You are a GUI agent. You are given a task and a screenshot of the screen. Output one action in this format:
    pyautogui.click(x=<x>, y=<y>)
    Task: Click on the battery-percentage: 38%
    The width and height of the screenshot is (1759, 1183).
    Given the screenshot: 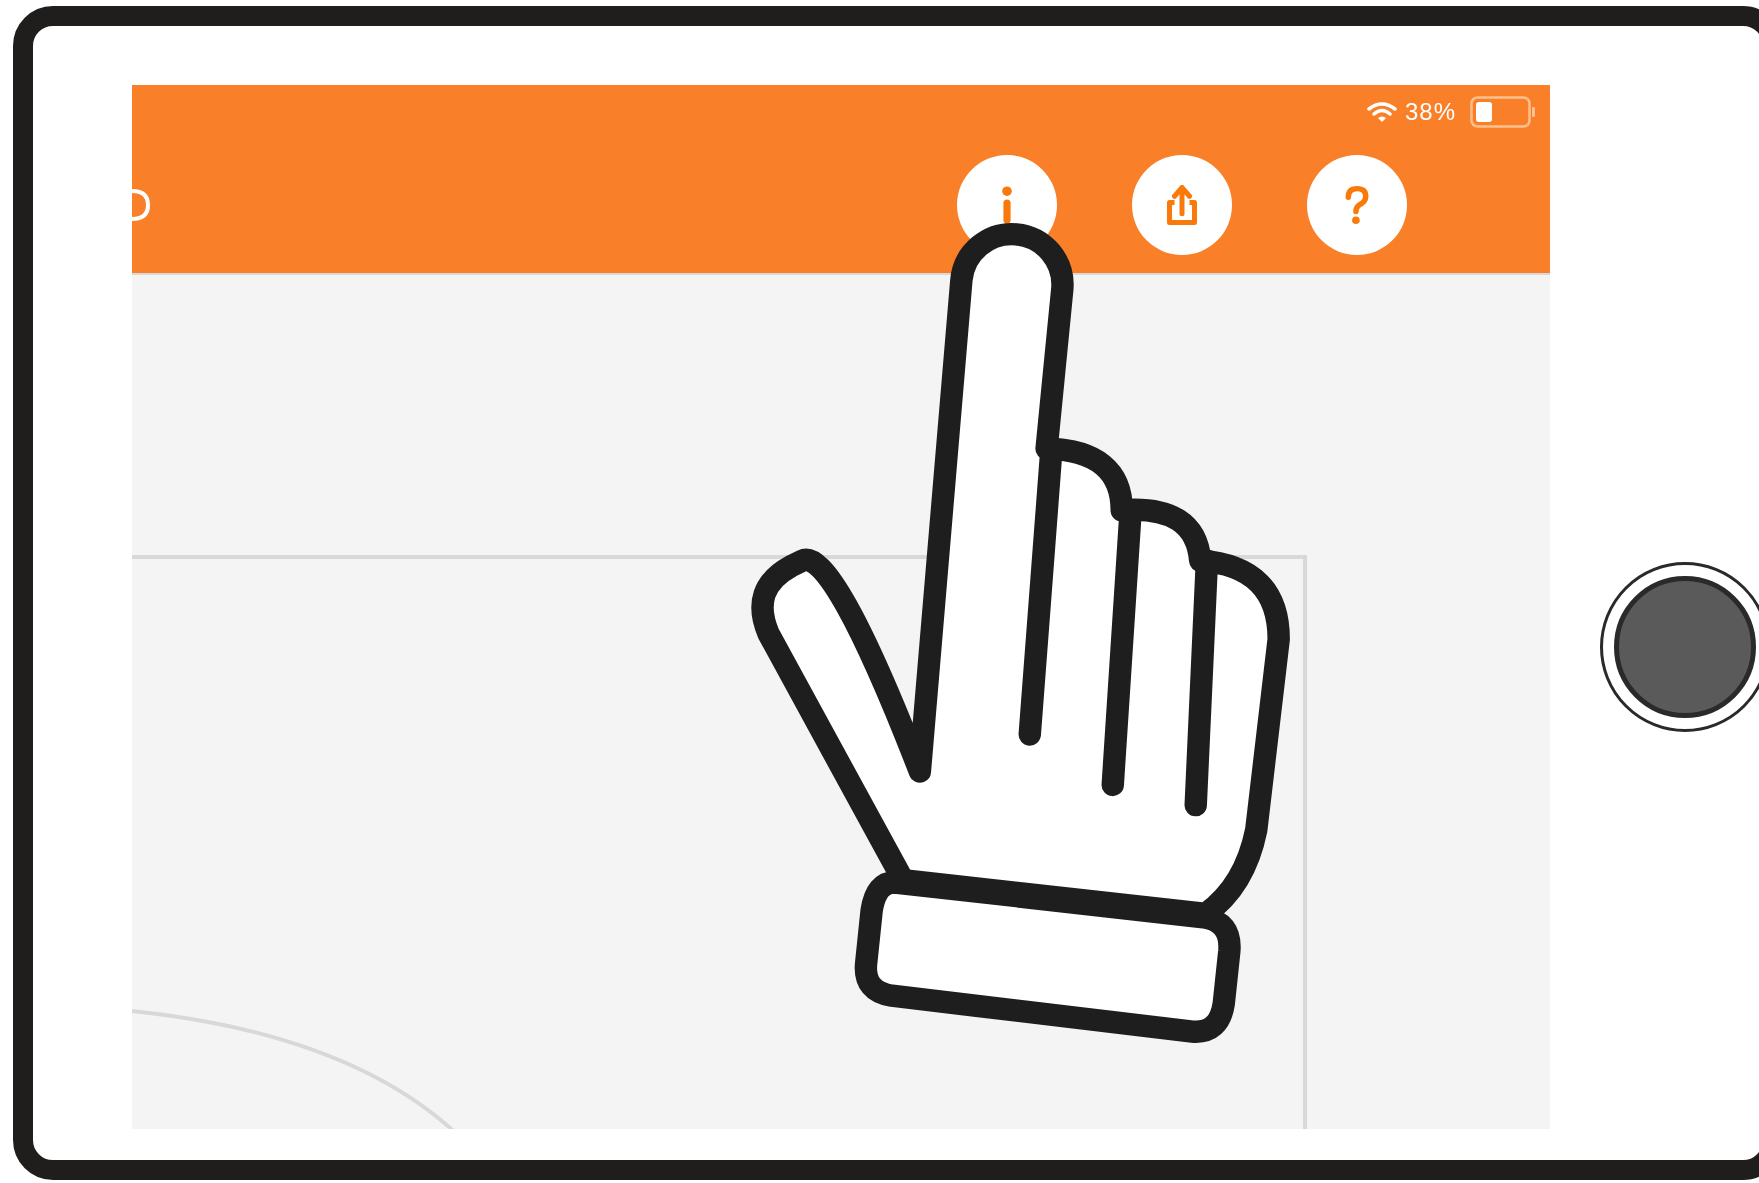 What is the action you would take?
    pyautogui.click(x=1430, y=112)
    